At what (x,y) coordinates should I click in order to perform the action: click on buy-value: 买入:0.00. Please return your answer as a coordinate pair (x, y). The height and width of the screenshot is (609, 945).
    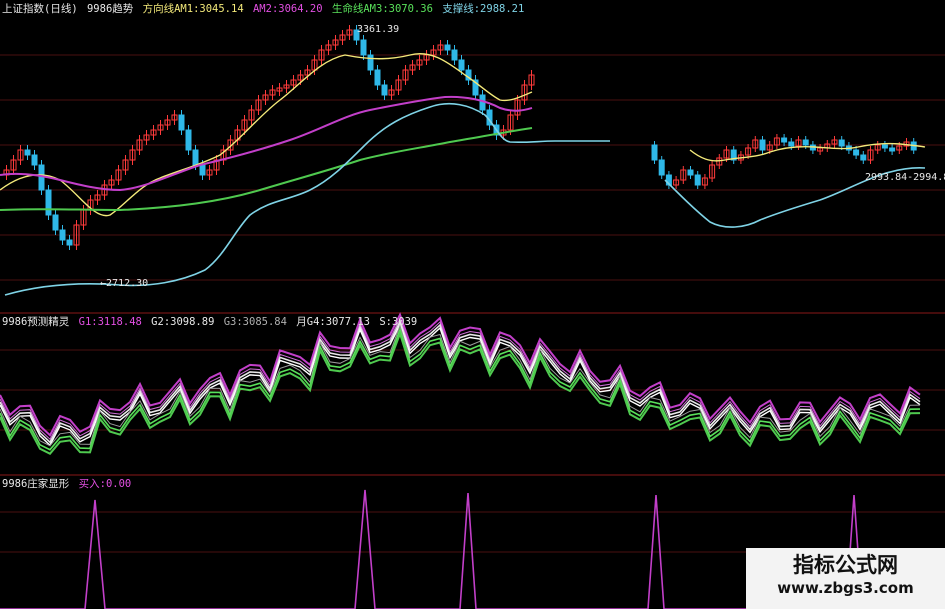
    Looking at the image, I should click on (105, 484).